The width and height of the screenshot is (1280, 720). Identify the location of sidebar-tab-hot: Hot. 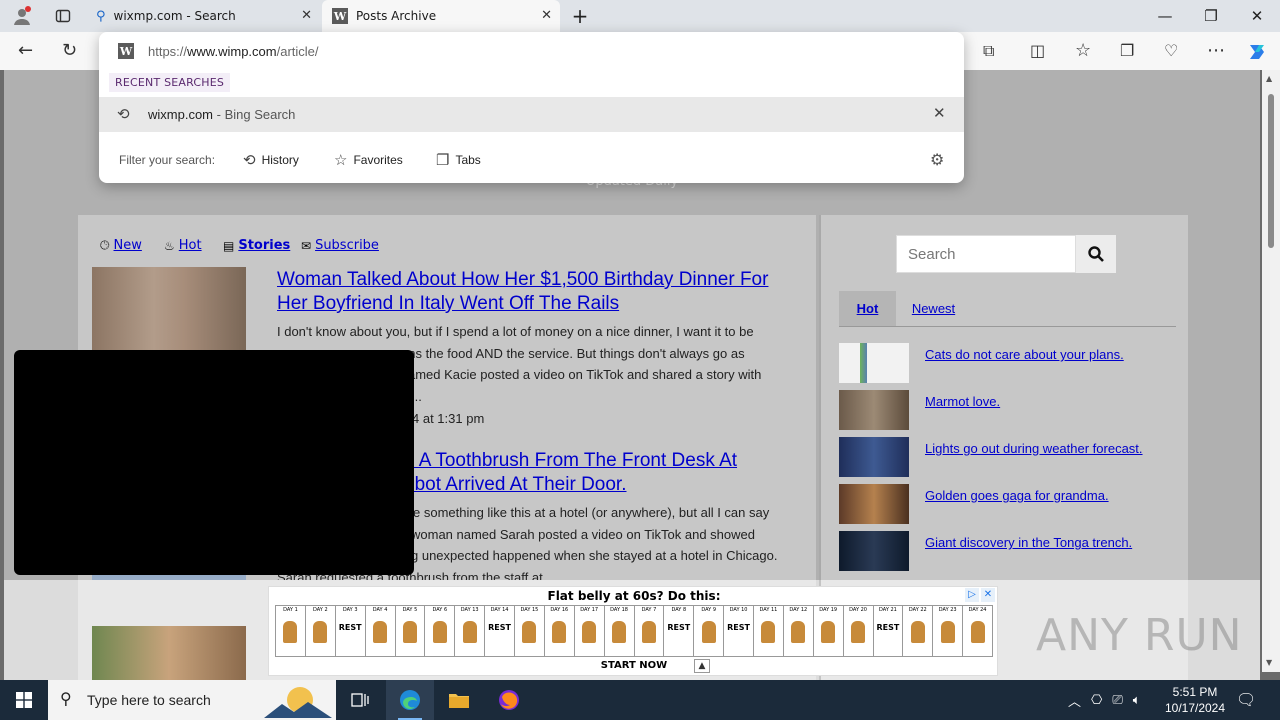
(867, 308).